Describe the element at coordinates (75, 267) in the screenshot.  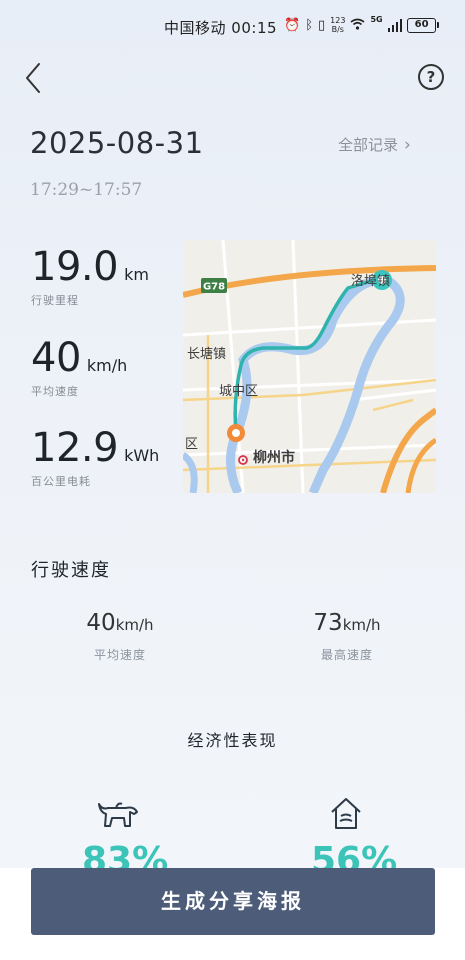
I see `distance-value: 19.0` at that location.